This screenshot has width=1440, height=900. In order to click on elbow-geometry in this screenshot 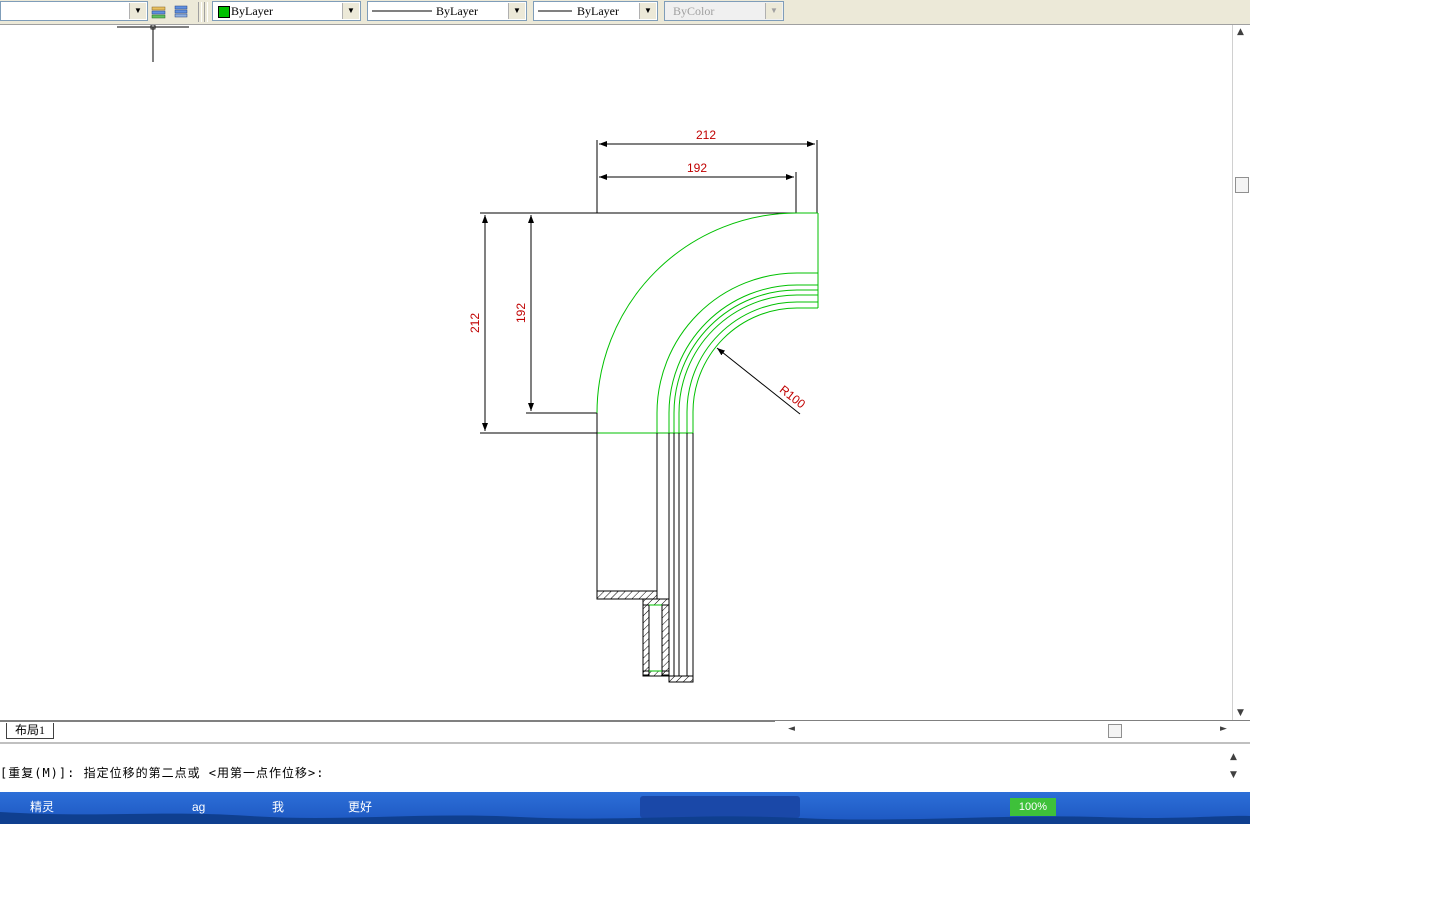, I will do `click(707, 323)`.